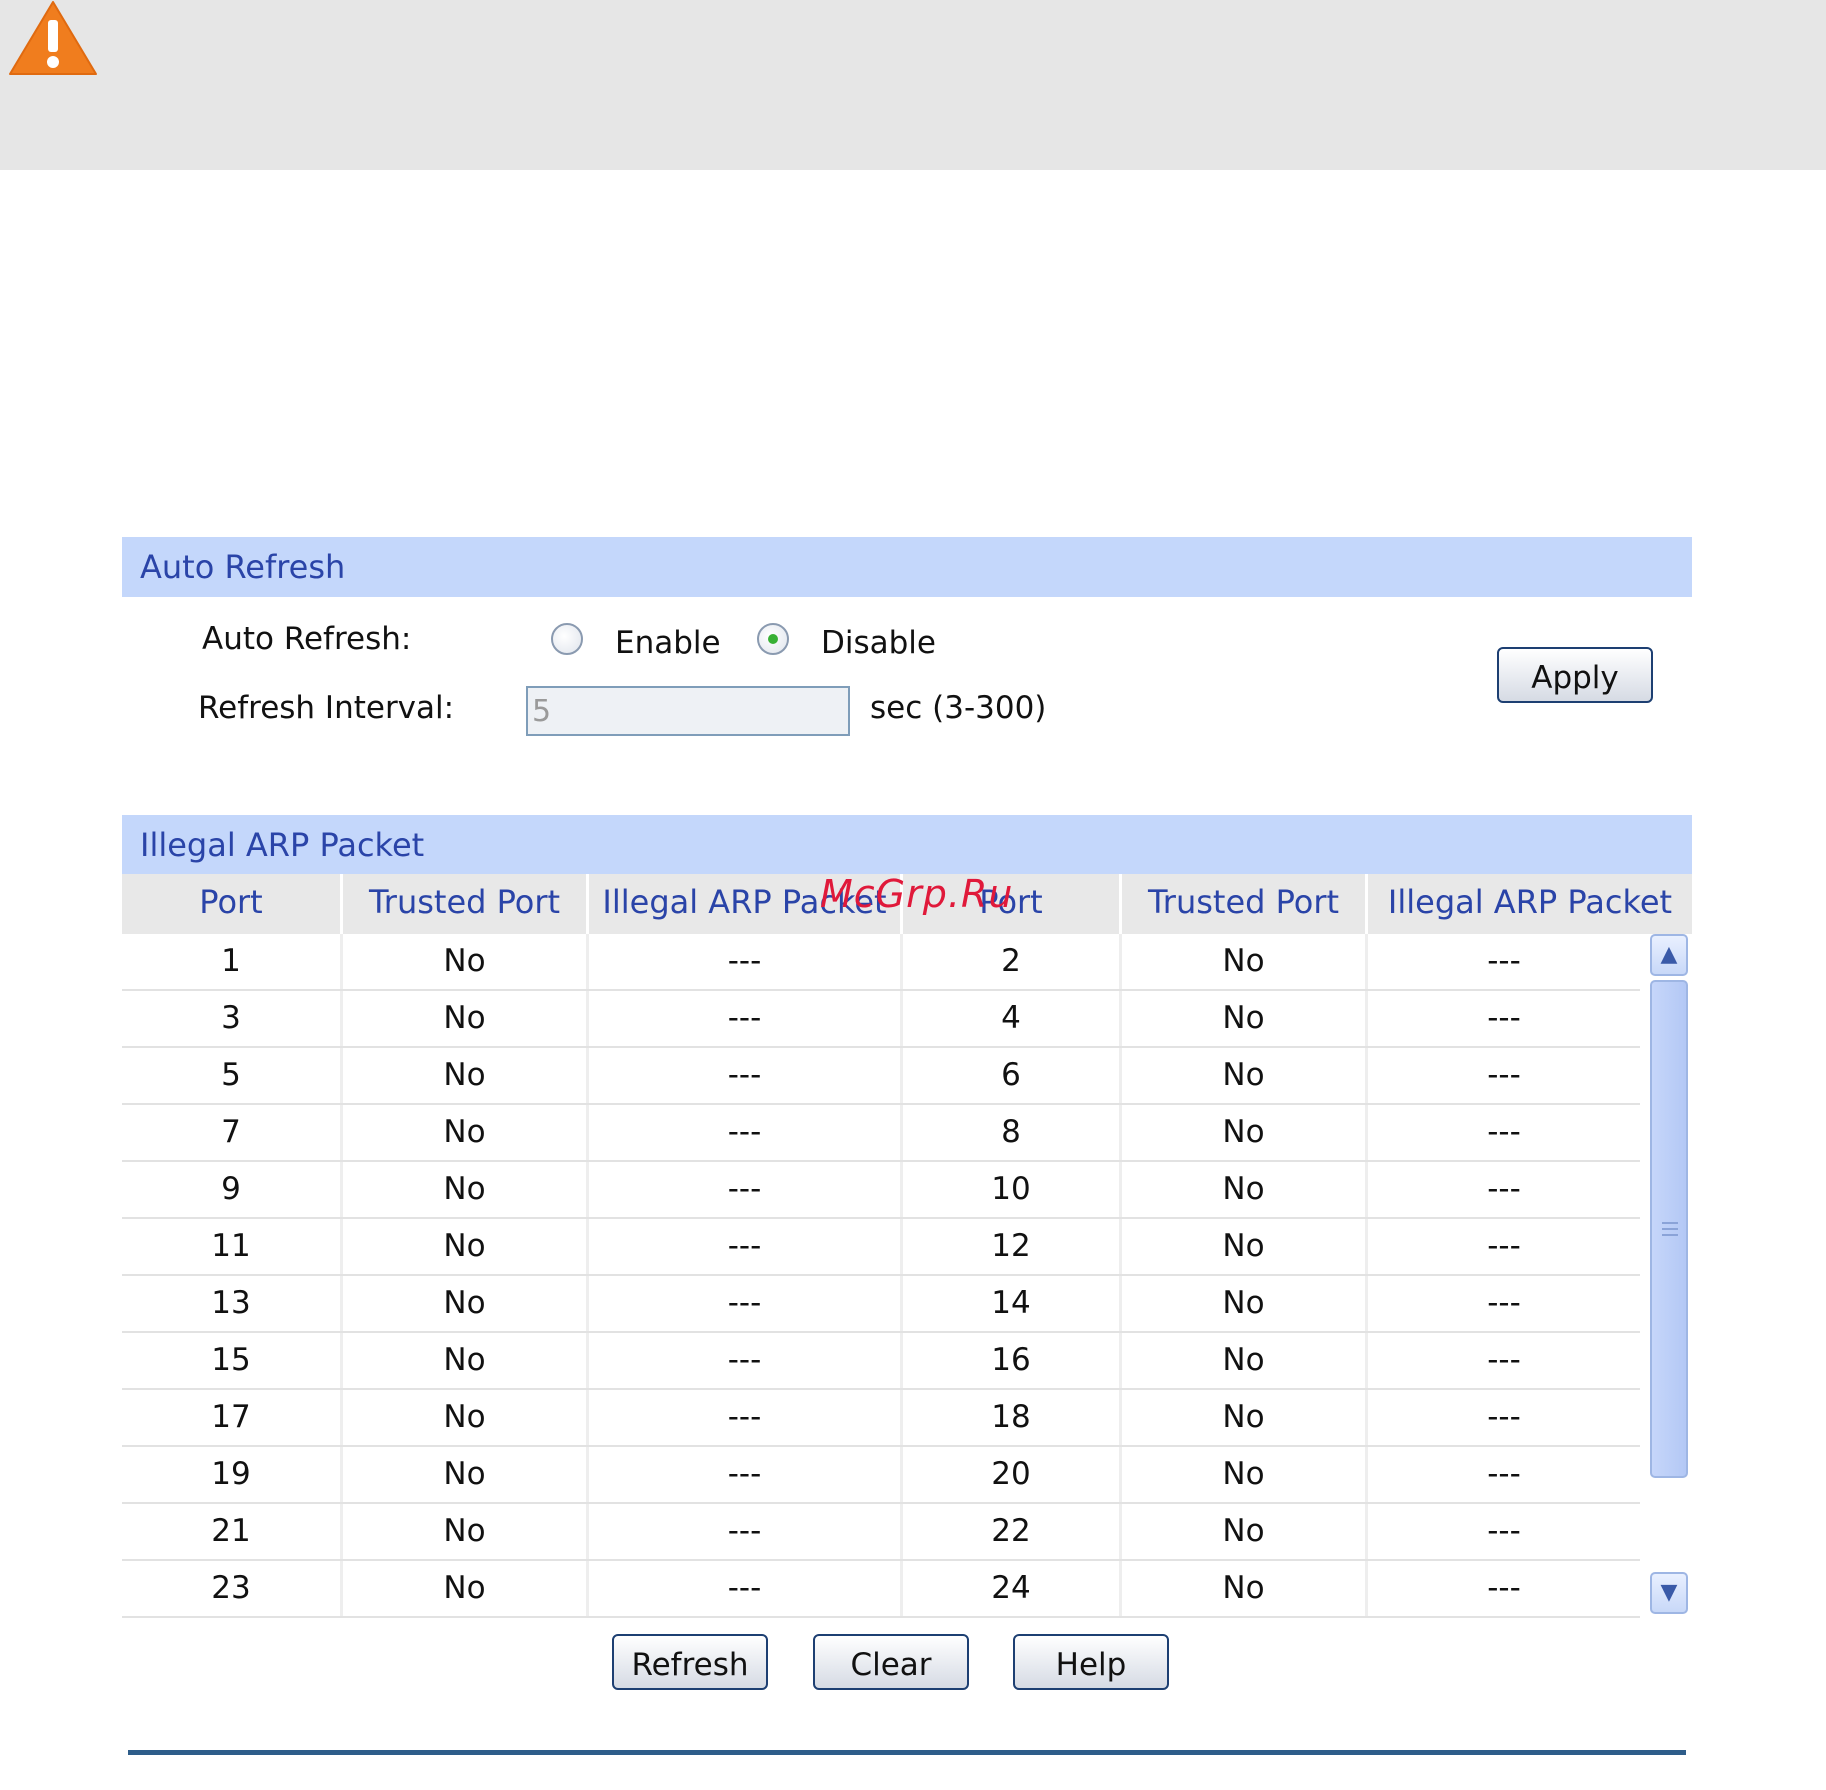  What do you see at coordinates (567, 639) in the screenshot?
I see `enable-radio` at bounding box center [567, 639].